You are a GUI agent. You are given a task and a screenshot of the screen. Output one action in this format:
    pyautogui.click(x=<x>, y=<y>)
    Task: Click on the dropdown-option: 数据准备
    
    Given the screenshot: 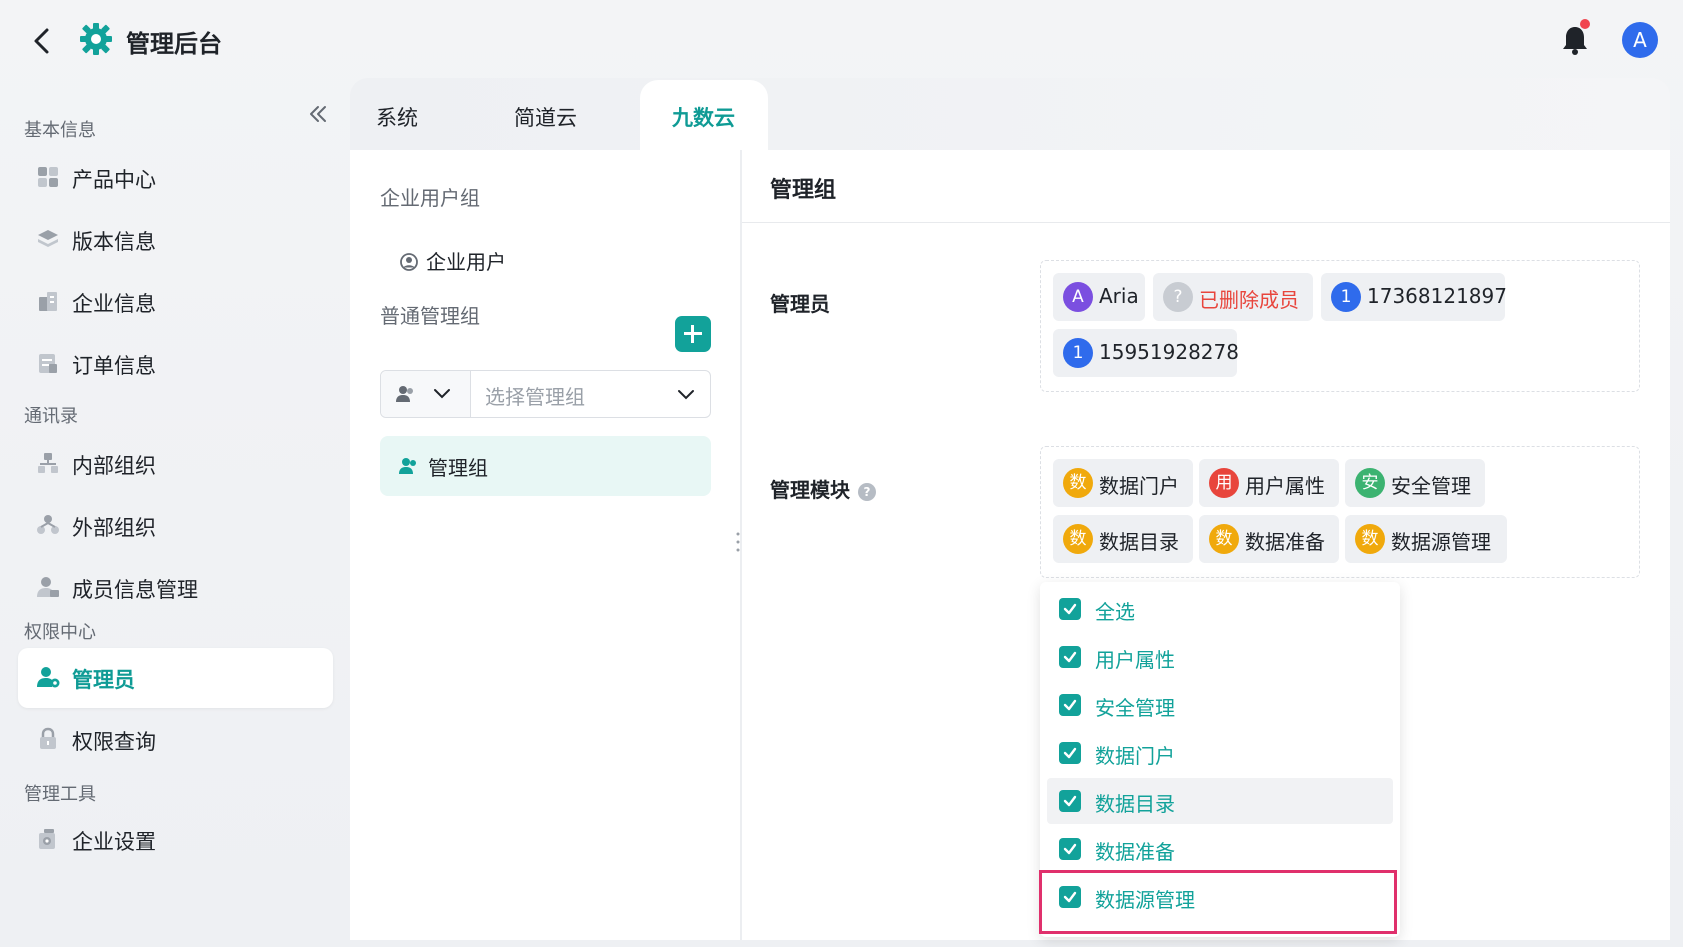 What is the action you would take?
    pyautogui.click(x=1220, y=849)
    